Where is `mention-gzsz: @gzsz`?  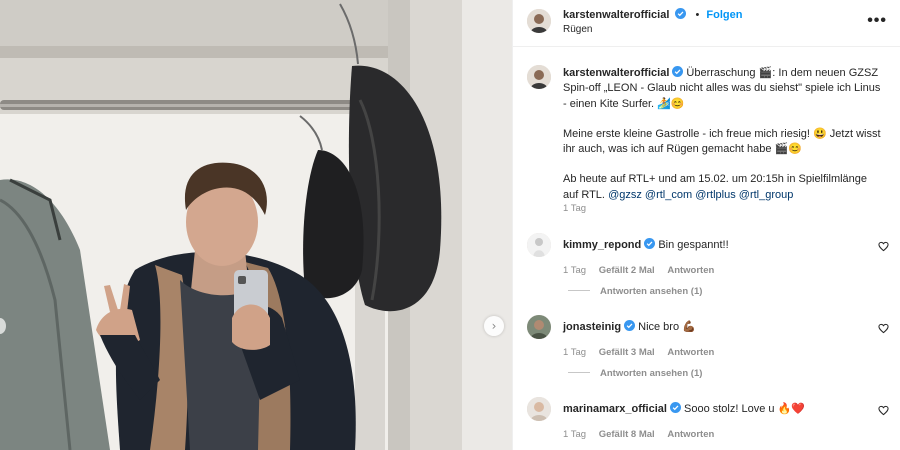
mention-gzsz: @gzsz is located at coordinates (625, 195).